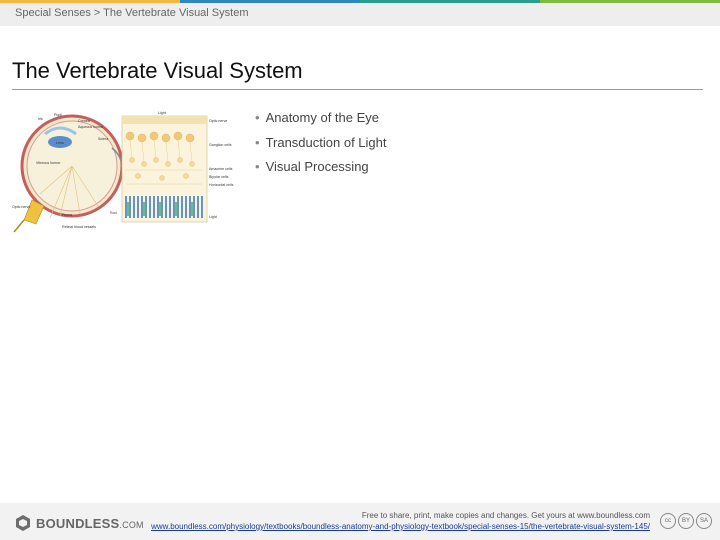 This screenshot has height=540, width=720. Describe the element at coordinates (668, 521) in the screenshot. I see `cc-icon: cc` at that location.